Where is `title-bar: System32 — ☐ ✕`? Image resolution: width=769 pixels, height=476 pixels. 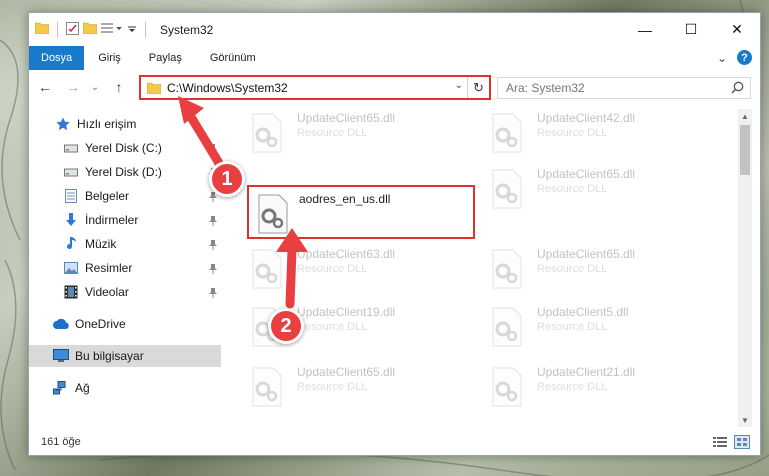
title-bar: System32 — ☐ ✕ is located at coordinates (394, 29).